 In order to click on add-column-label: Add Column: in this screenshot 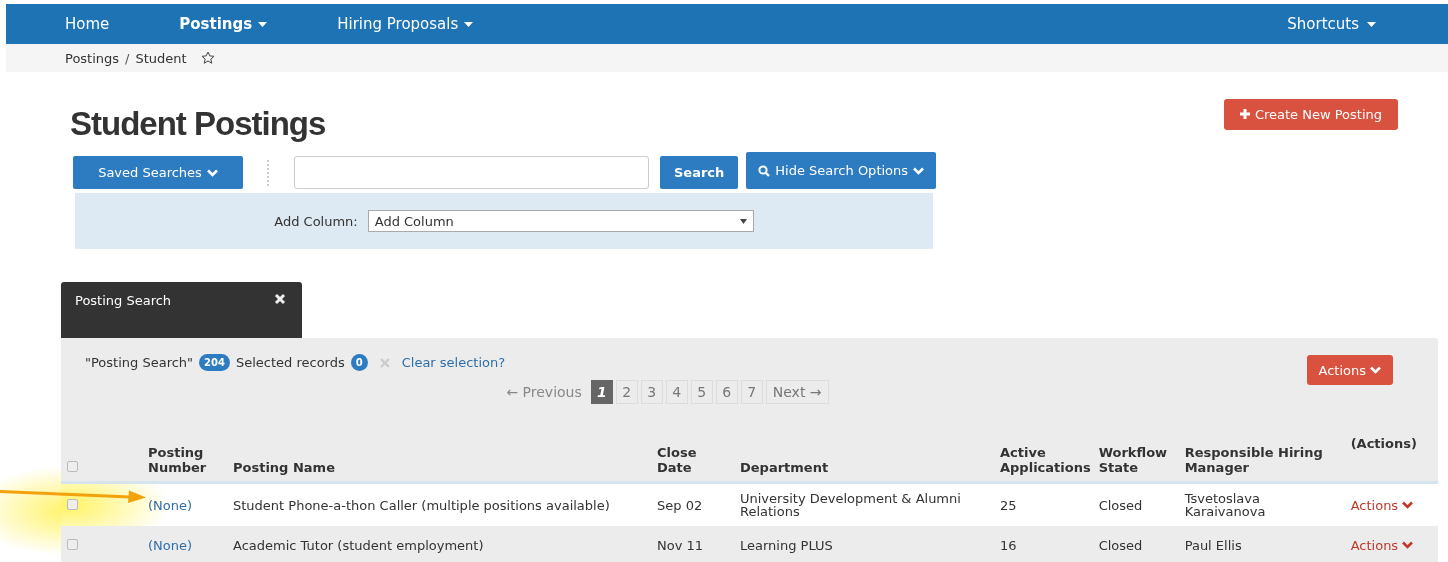, I will do `click(316, 221)`.